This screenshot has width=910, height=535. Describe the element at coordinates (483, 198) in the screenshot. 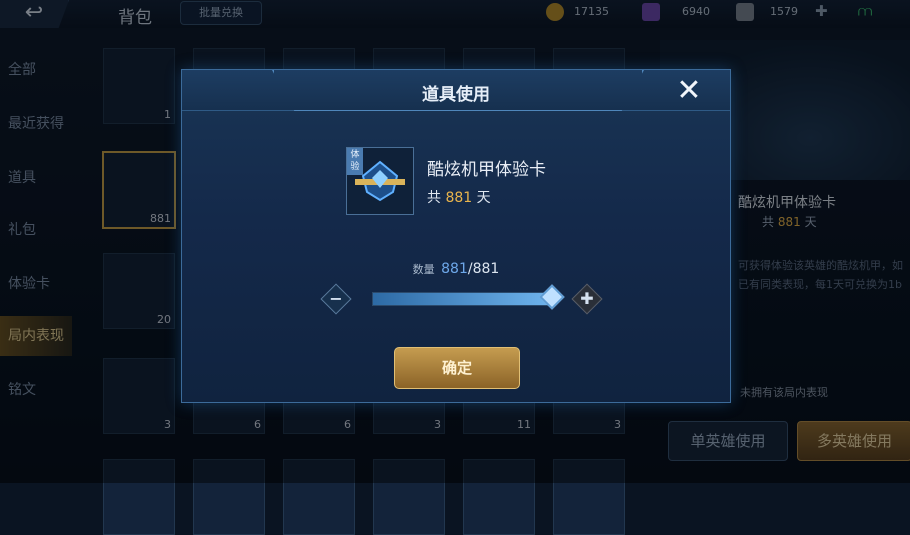

I see `item-days-suffix: 天` at that location.